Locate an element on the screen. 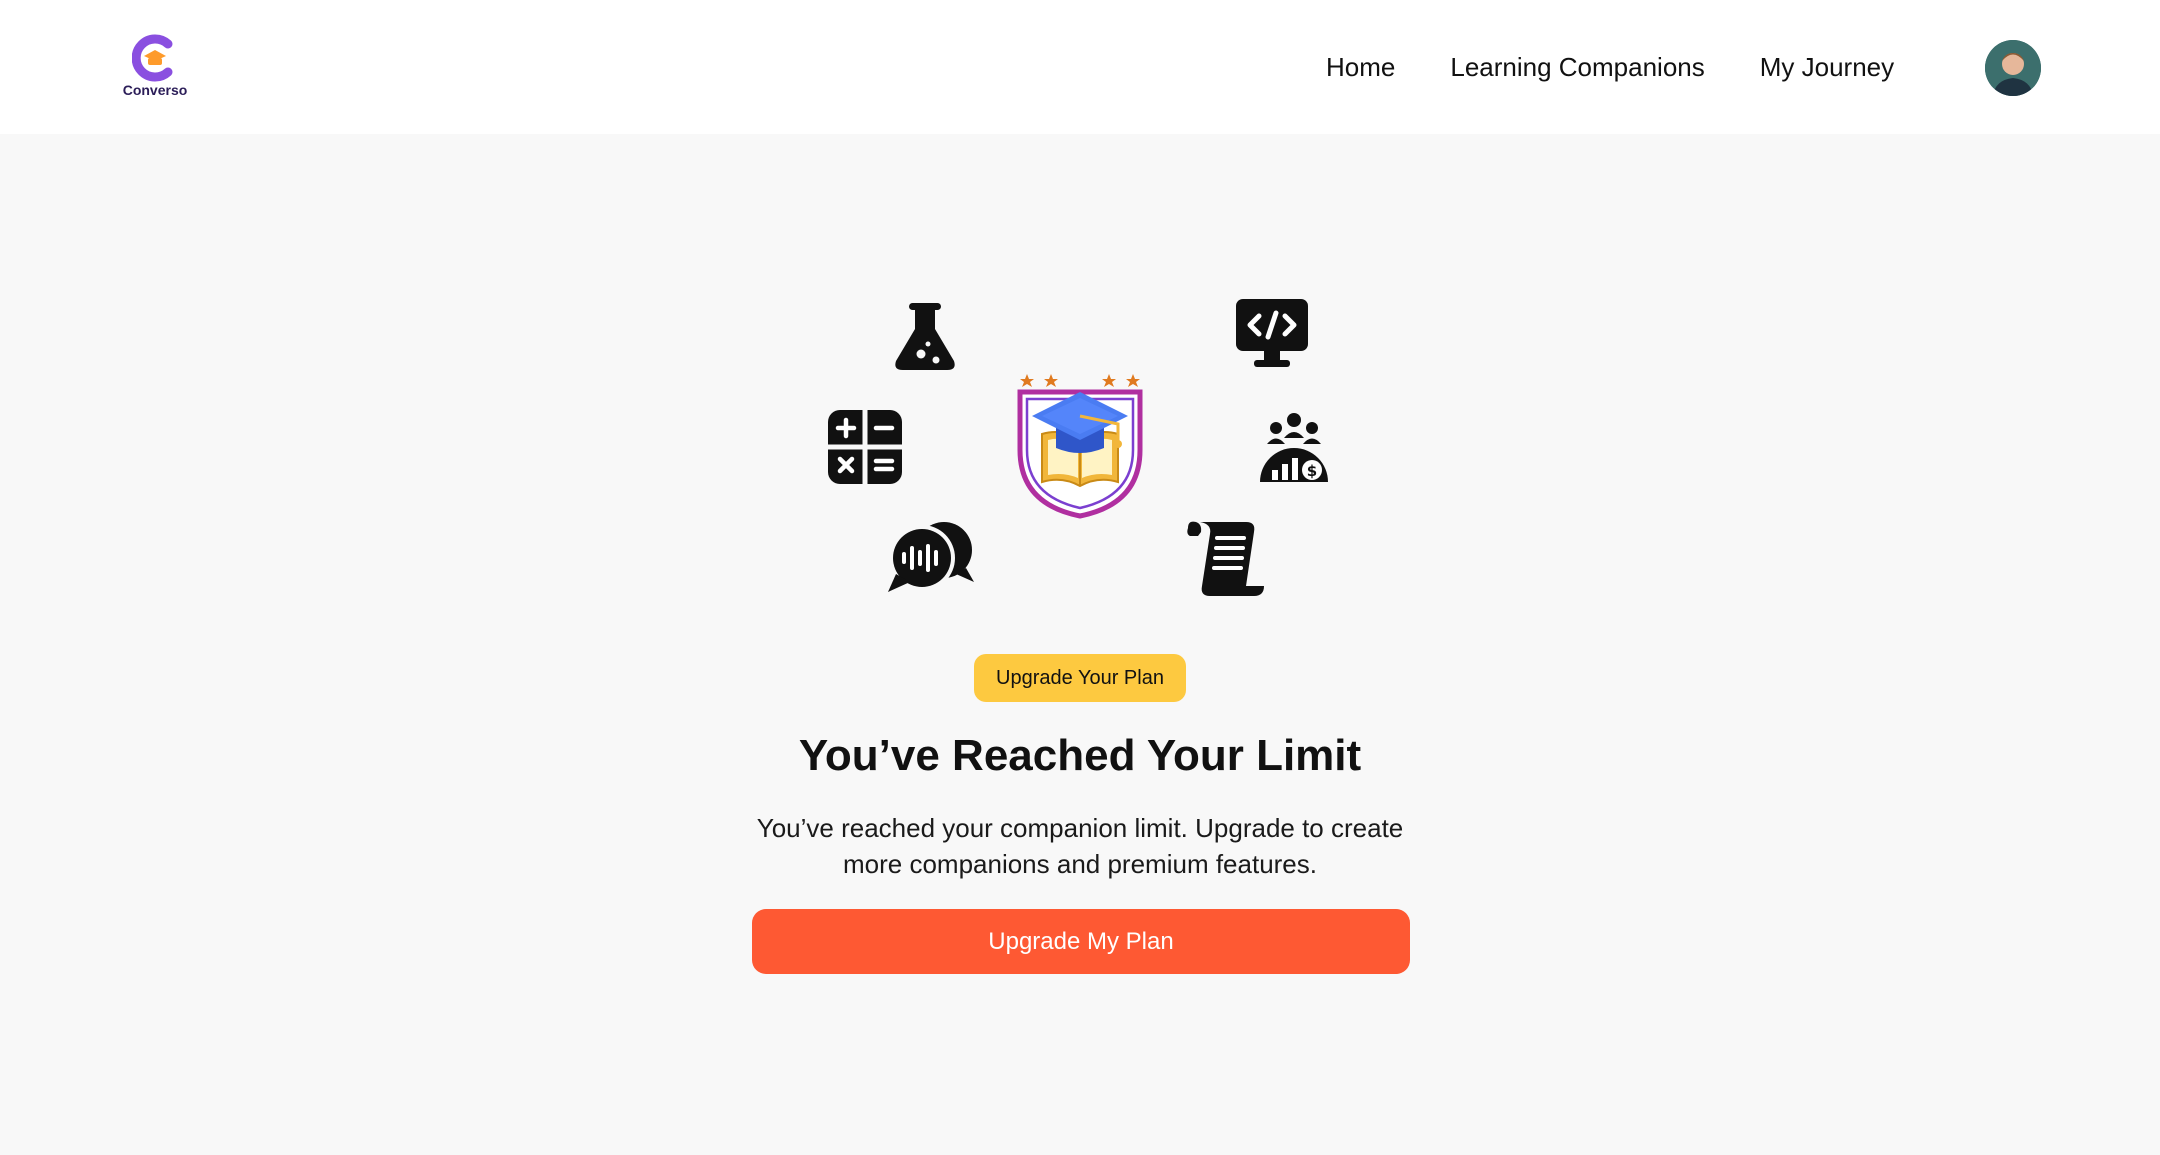 This screenshot has width=2160, height=1155. scroll-document-icon is located at coordinates (1225, 558).